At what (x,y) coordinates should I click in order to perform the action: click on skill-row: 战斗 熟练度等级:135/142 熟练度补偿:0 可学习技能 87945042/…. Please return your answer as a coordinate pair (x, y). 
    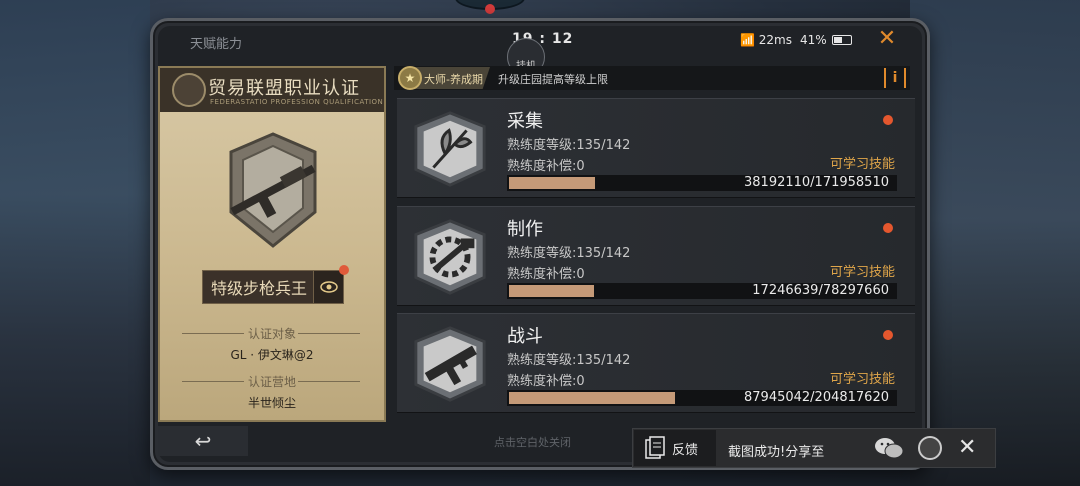
    Looking at the image, I should click on (656, 363).